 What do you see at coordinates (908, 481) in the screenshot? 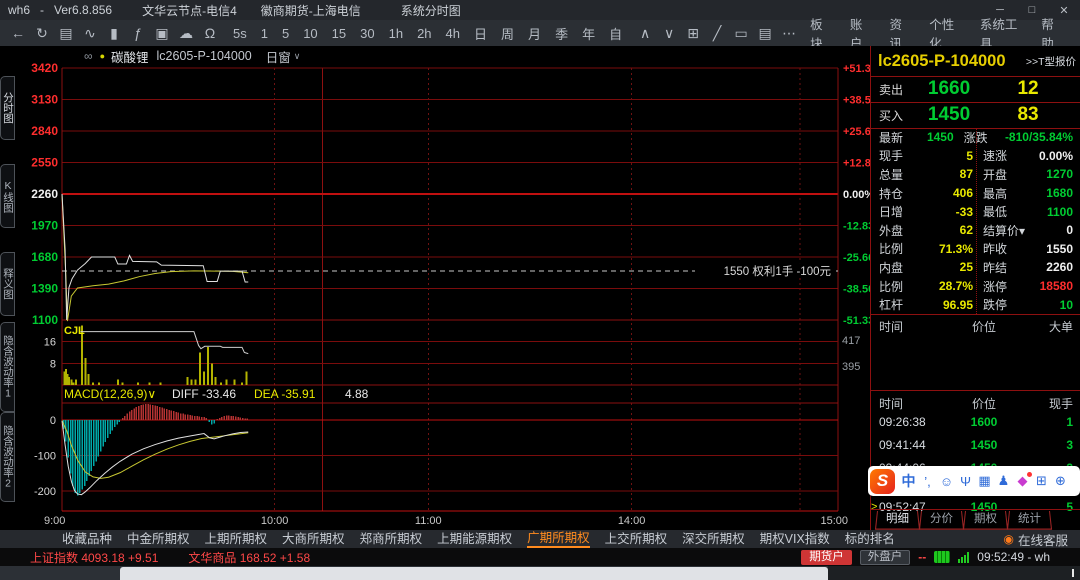
I see `ime-chinese-mode-icon: 中` at bounding box center [908, 481].